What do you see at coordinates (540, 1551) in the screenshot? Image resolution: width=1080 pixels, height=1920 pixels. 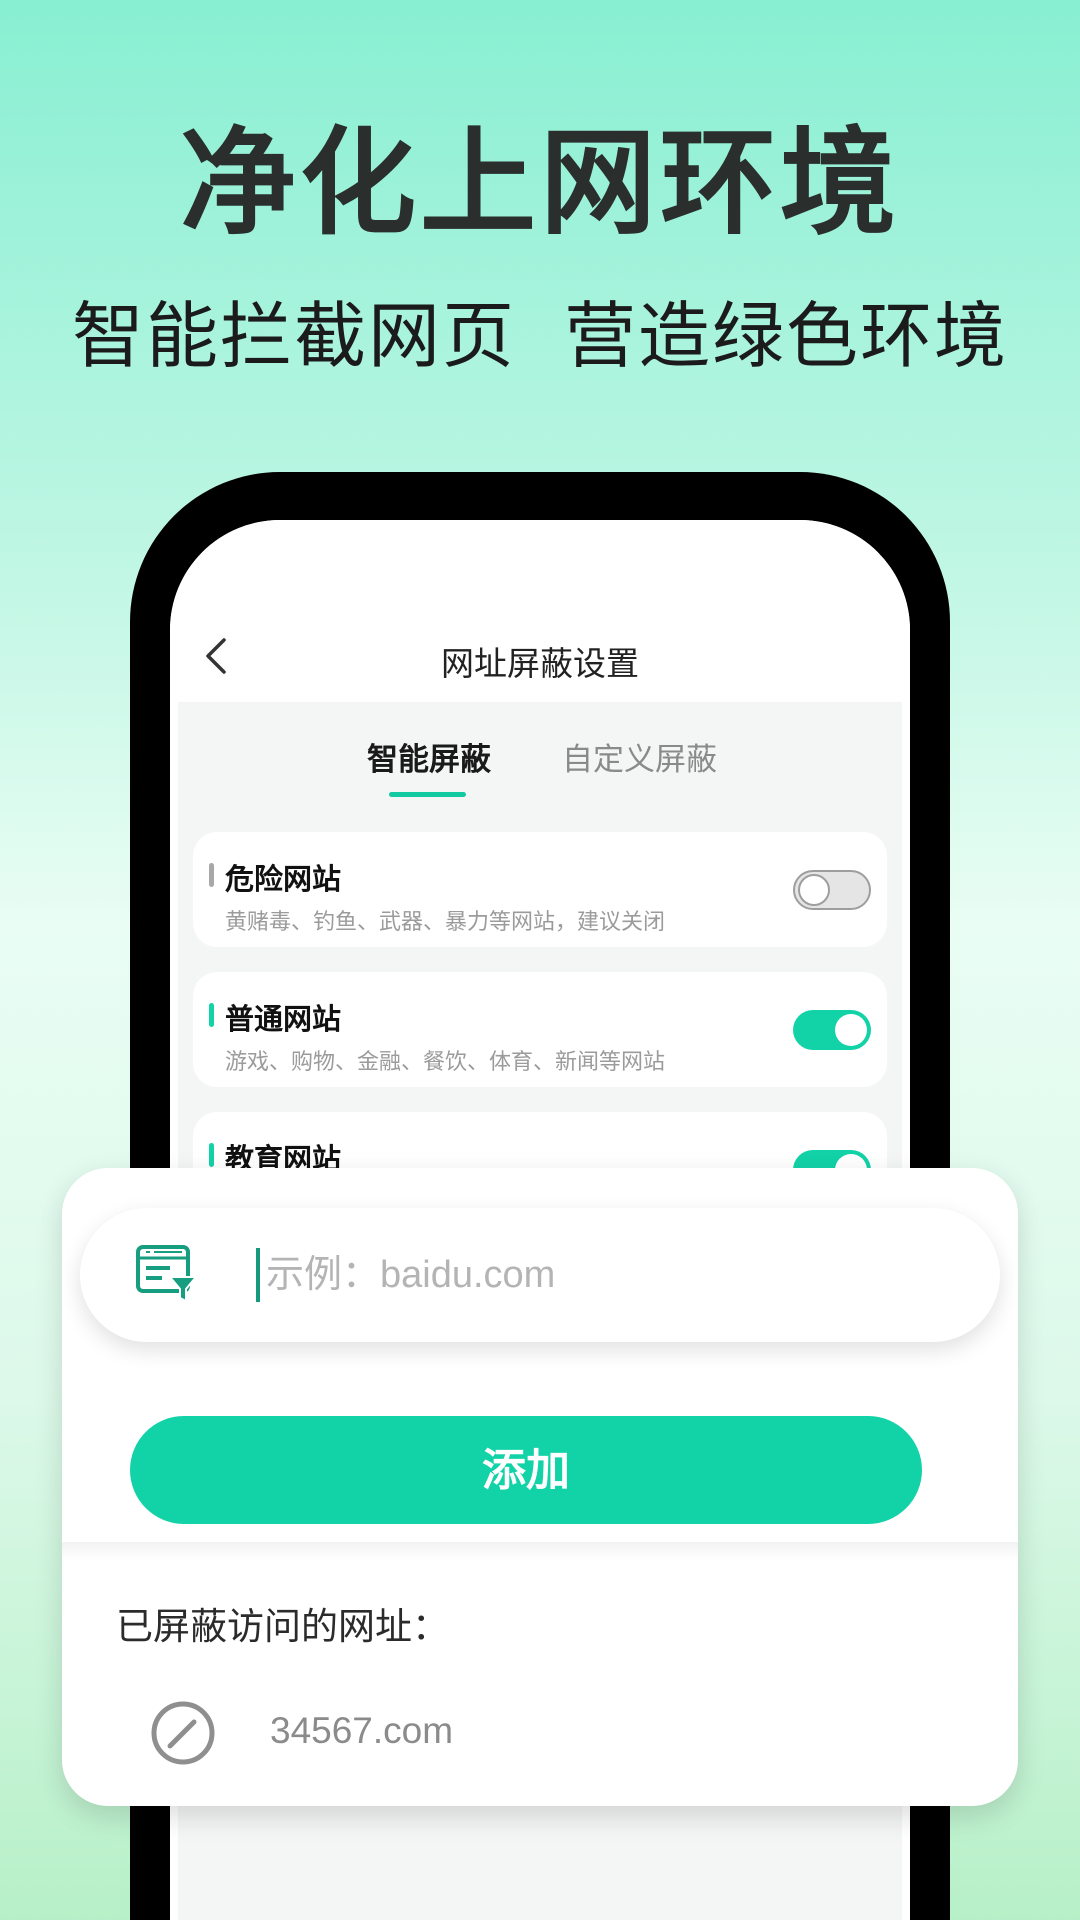 I see `section-divider` at bounding box center [540, 1551].